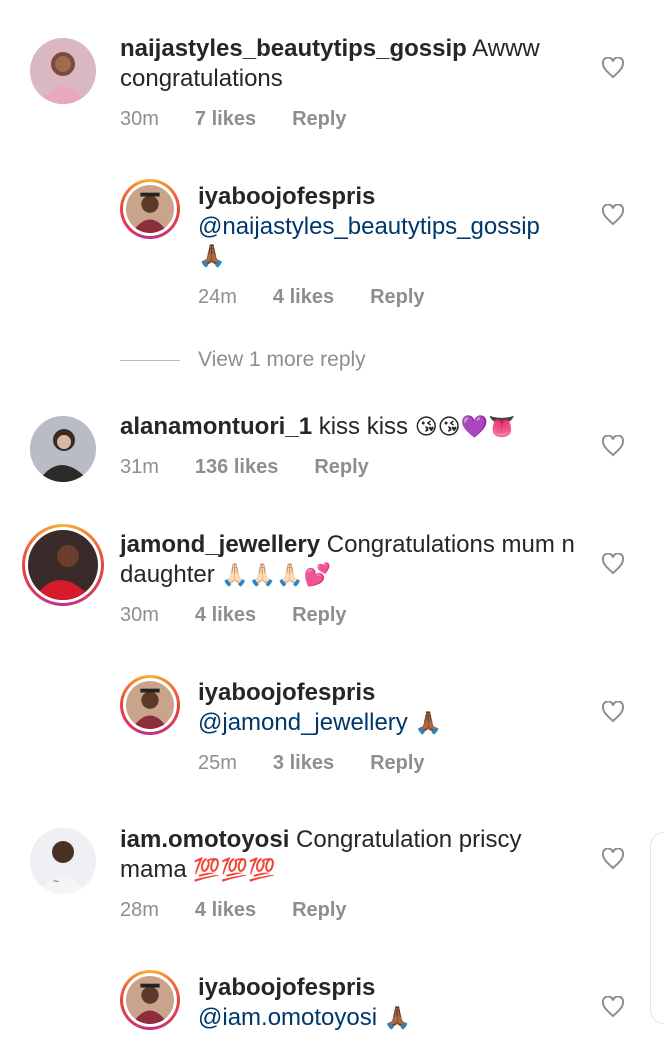 The height and width of the screenshot is (1057, 664). I want to click on comment-meta: 28m 4 likes Reply, so click(251, 910).